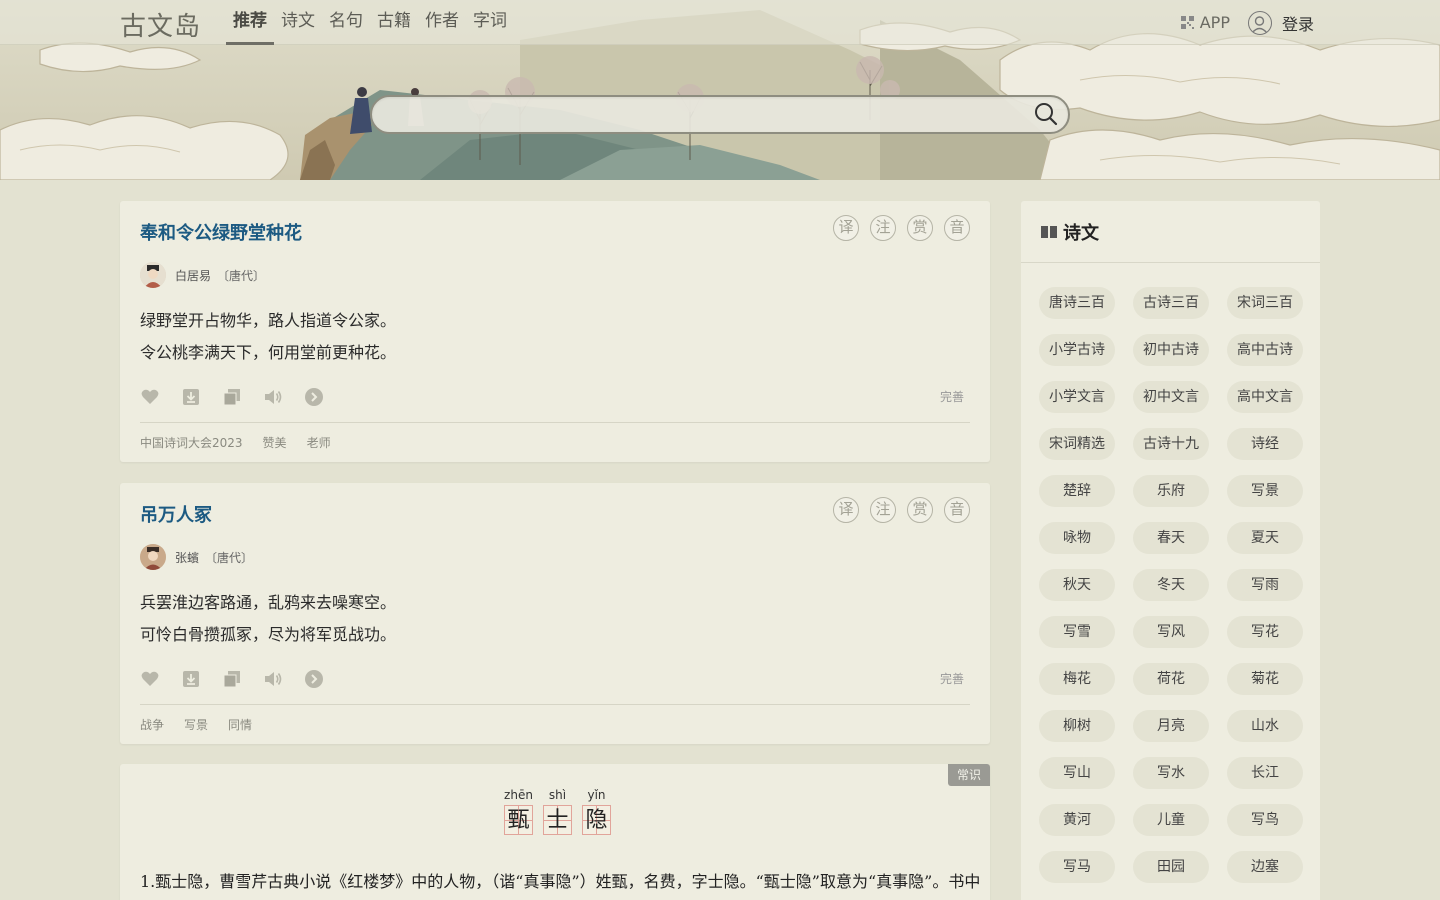 This screenshot has width=1440, height=900. I want to click on hanzi-box: 甄, so click(518, 820).